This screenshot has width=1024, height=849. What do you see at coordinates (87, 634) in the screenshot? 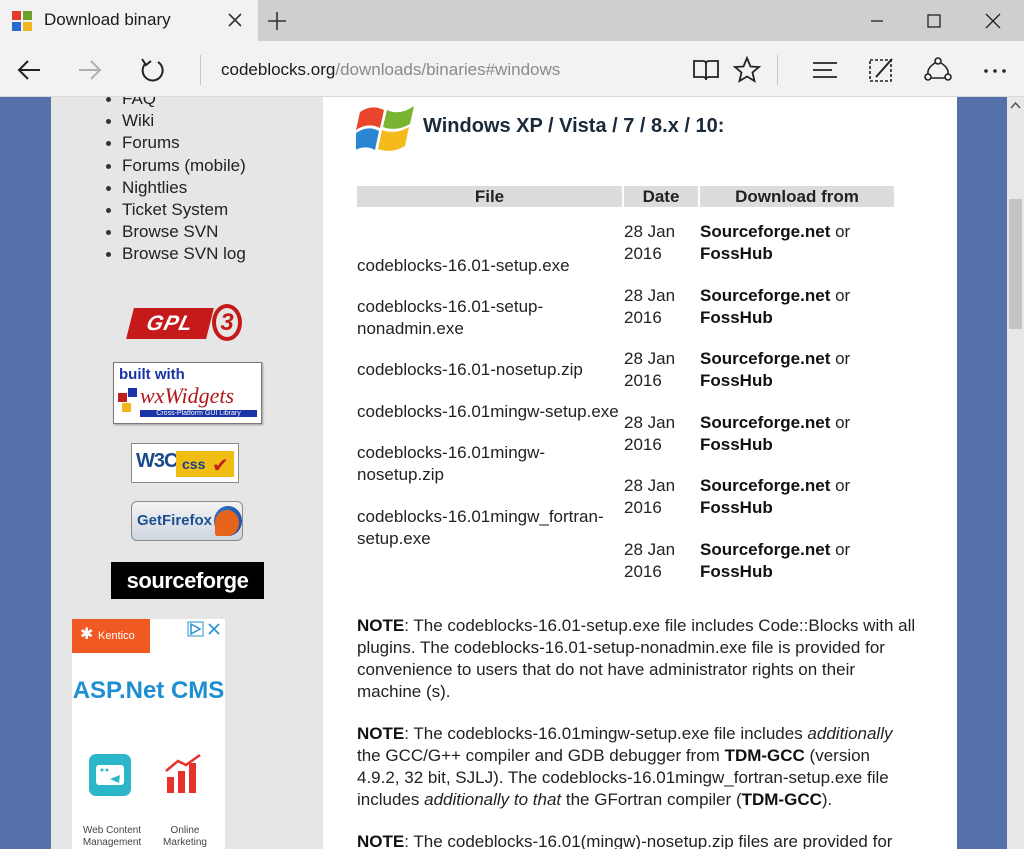
I see `kentico-logo-icon: ✱` at bounding box center [87, 634].